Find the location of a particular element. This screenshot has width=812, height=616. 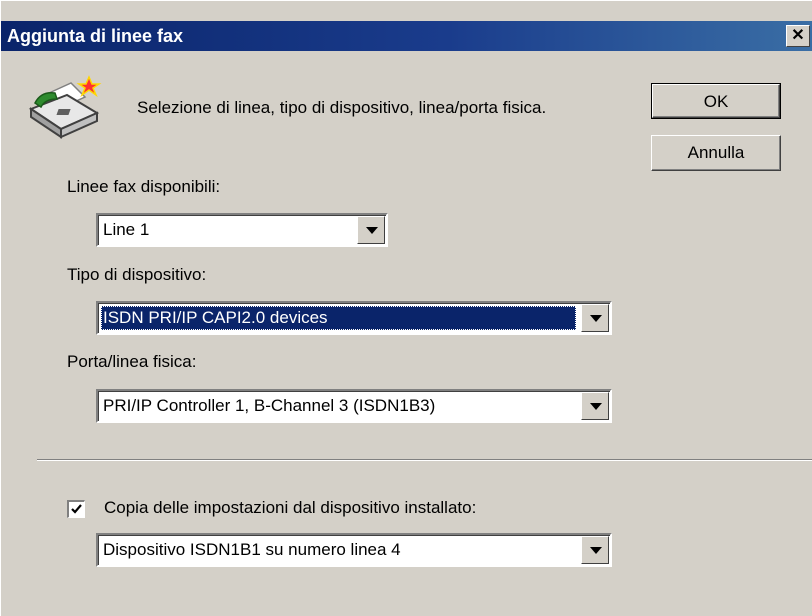

cancel-button: Annulla is located at coordinates (716, 153).